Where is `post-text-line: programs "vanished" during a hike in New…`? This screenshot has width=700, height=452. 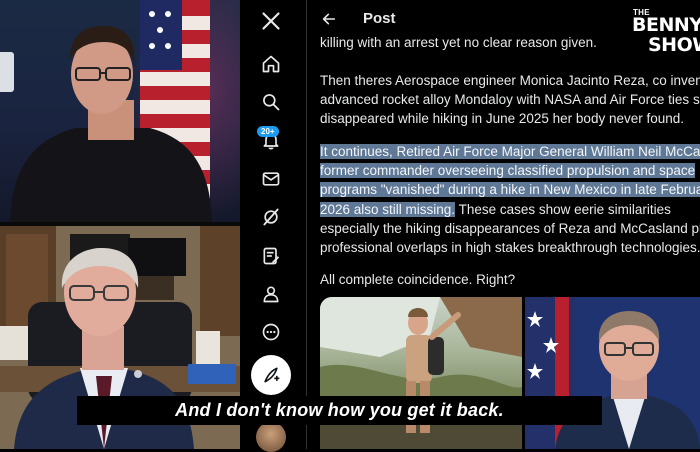
post-text-line: programs "vanished" during a hike in New… is located at coordinates (510, 189).